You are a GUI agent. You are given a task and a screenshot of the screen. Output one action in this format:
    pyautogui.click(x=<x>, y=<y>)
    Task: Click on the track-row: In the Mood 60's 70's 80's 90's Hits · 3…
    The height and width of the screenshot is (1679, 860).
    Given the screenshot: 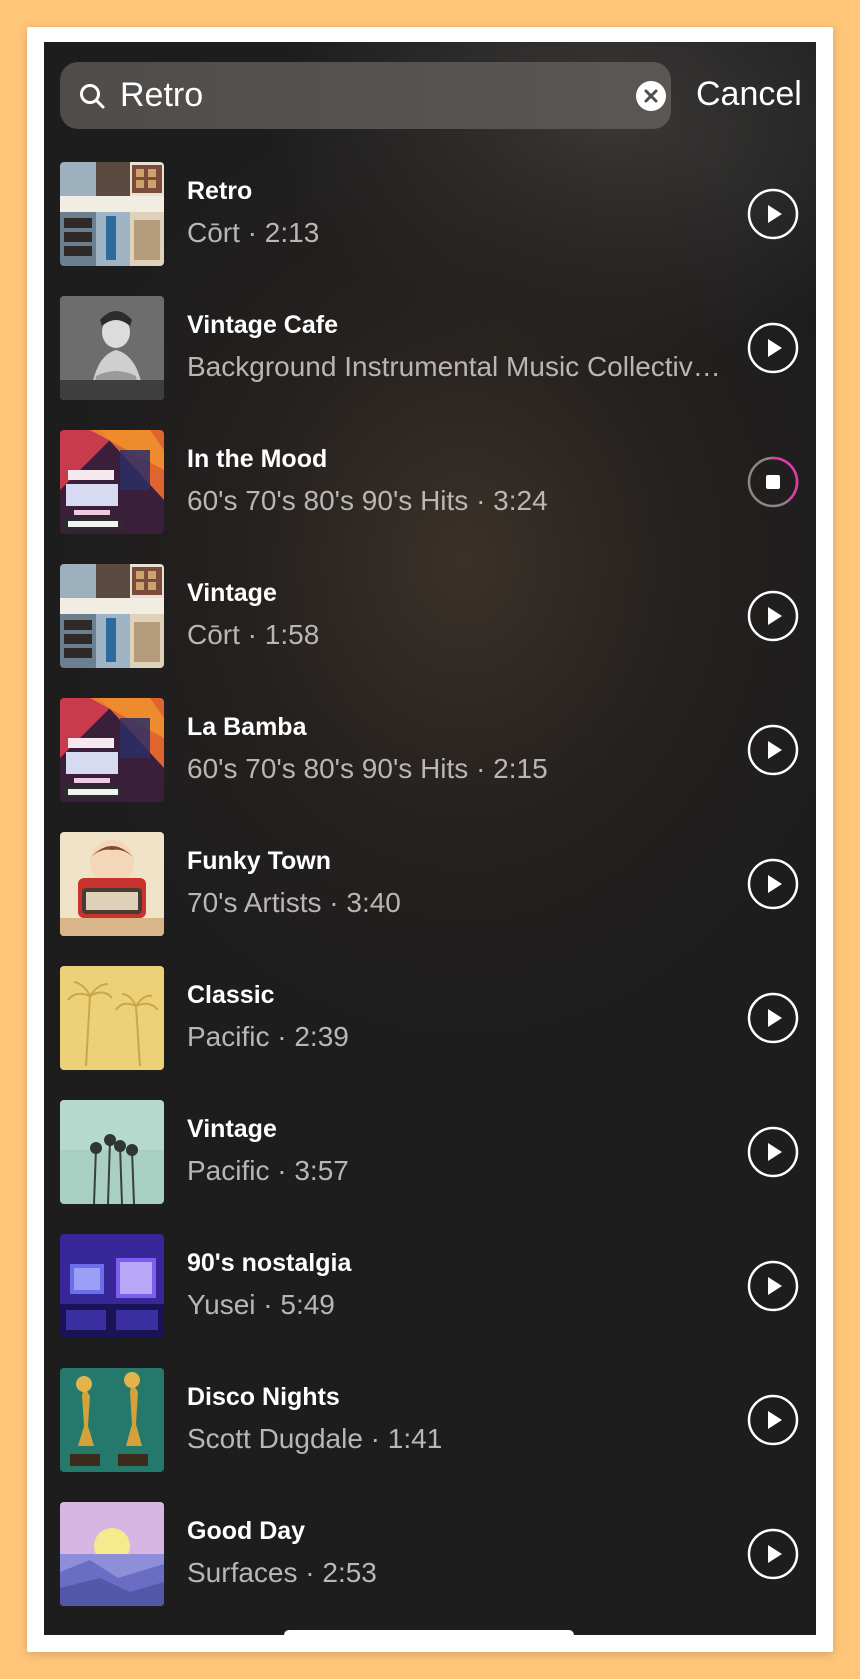 What is the action you would take?
    pyautogui.click(x=430, y=482)
    